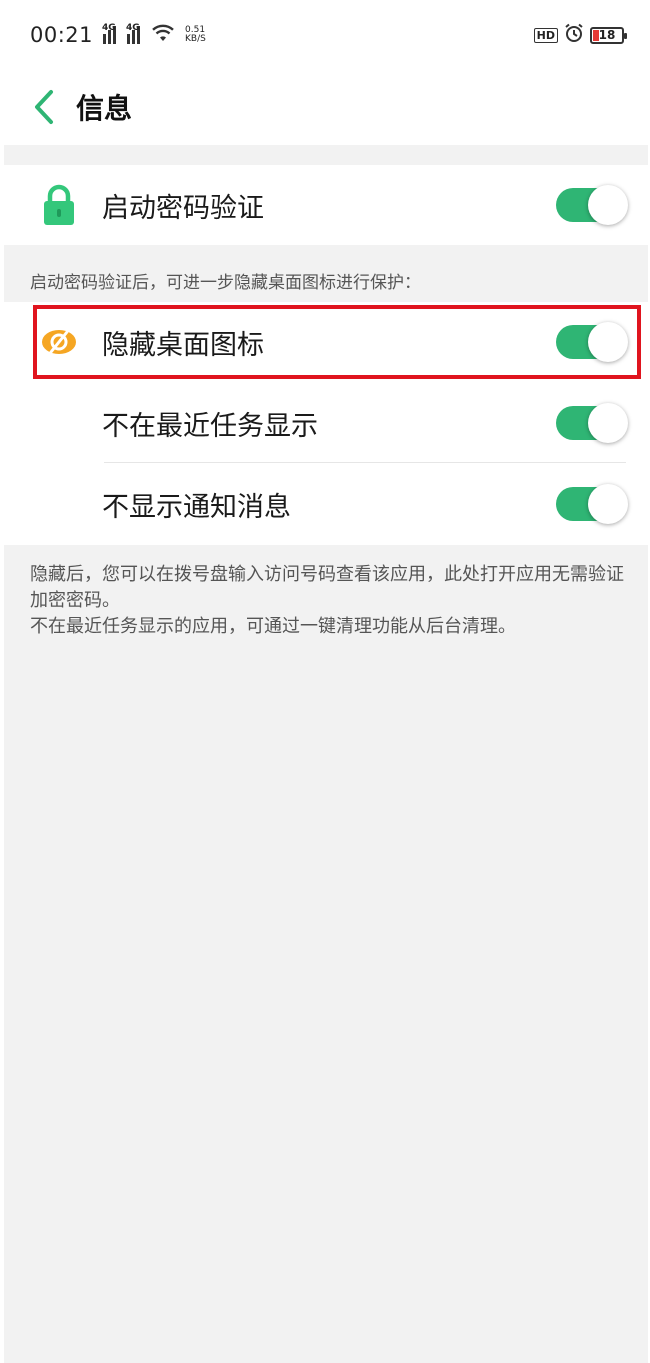 The width and height of the screenshot is (650, 1363). I want to click on setting-row-recent-tasks: 不在最近任务显示, so click(326, 423).